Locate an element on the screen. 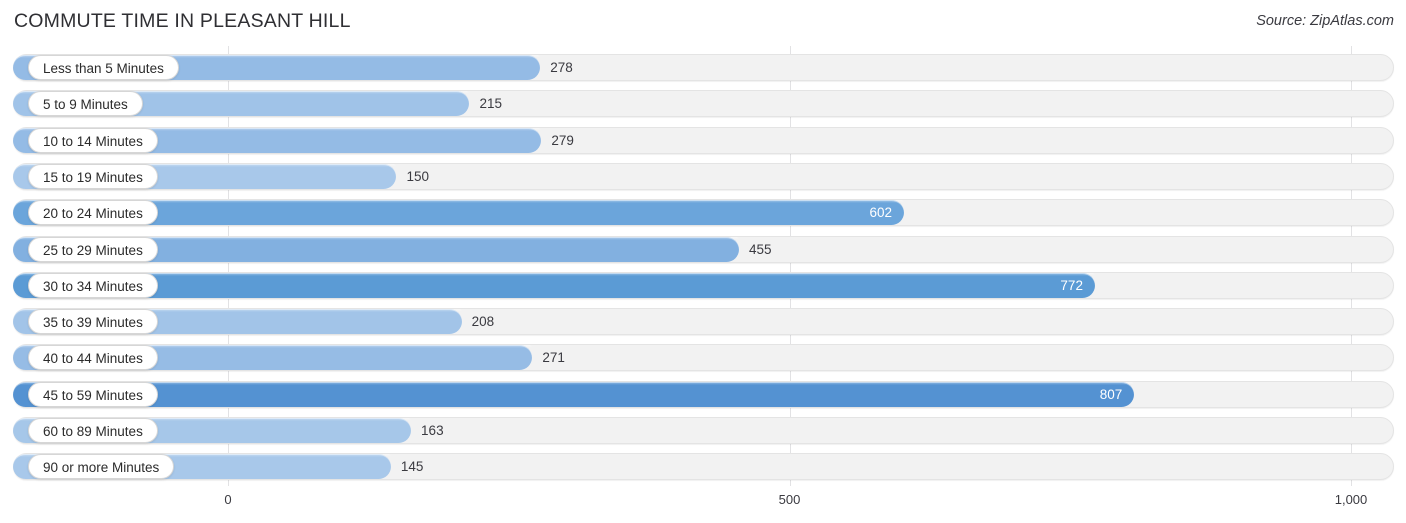 The width and height of the screenshot is (1406, 523). bar-row: 145 90 or more Minutes is located at coordinates (703, 467).